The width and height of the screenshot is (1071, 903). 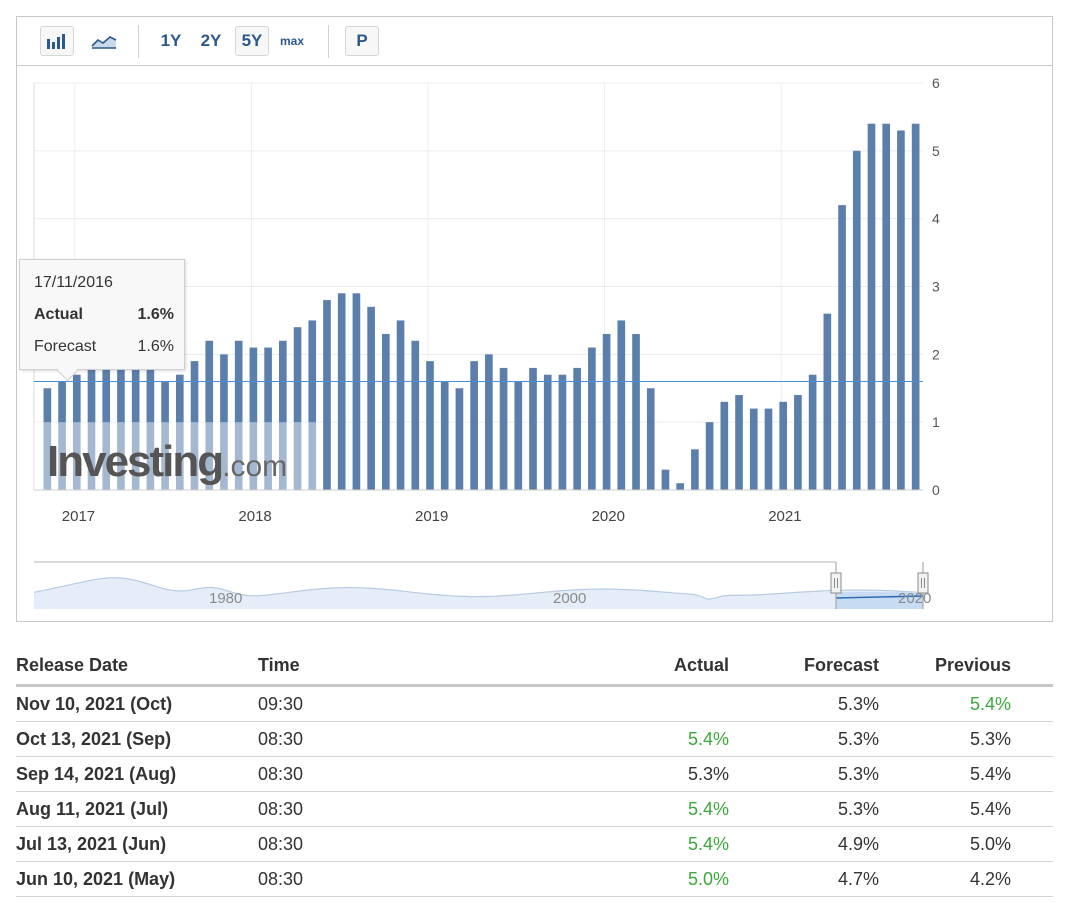 What do you see at coordinates (137, 666) in the screenshot?
I see `header-release-date: Release Date` at bounding box center [137, 666].